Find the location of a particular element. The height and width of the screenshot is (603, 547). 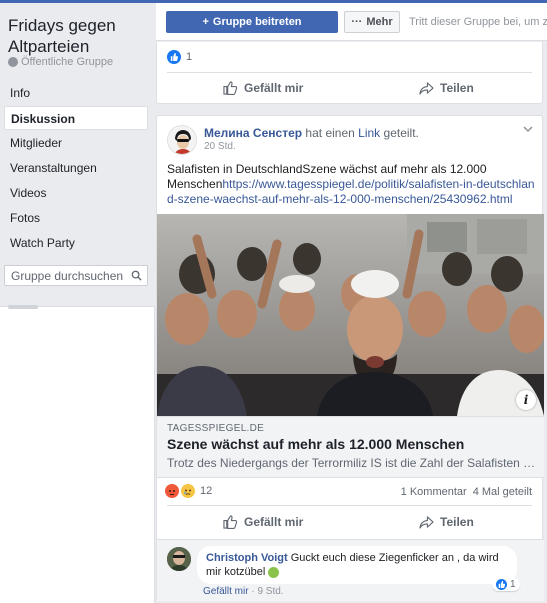

previous-like-label: Gefällt mir is located at coordinates (274, 88).